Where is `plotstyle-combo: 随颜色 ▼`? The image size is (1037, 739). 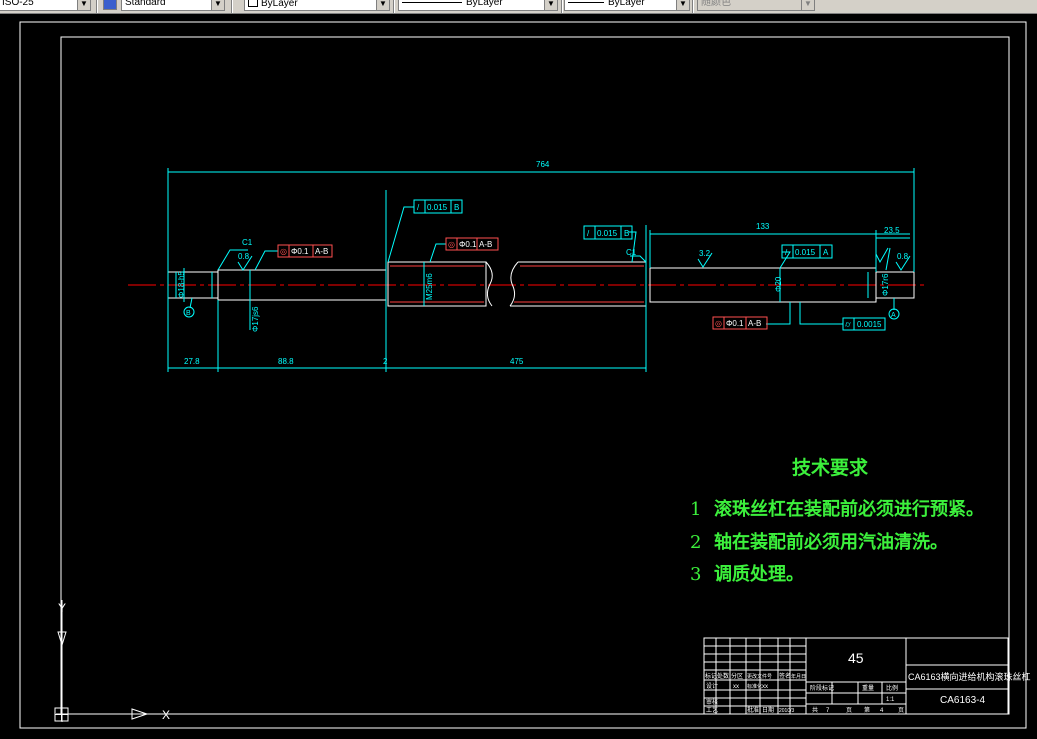
plotstyle-combo: 随颜色 ▼ is located at coordinates (756, 5).